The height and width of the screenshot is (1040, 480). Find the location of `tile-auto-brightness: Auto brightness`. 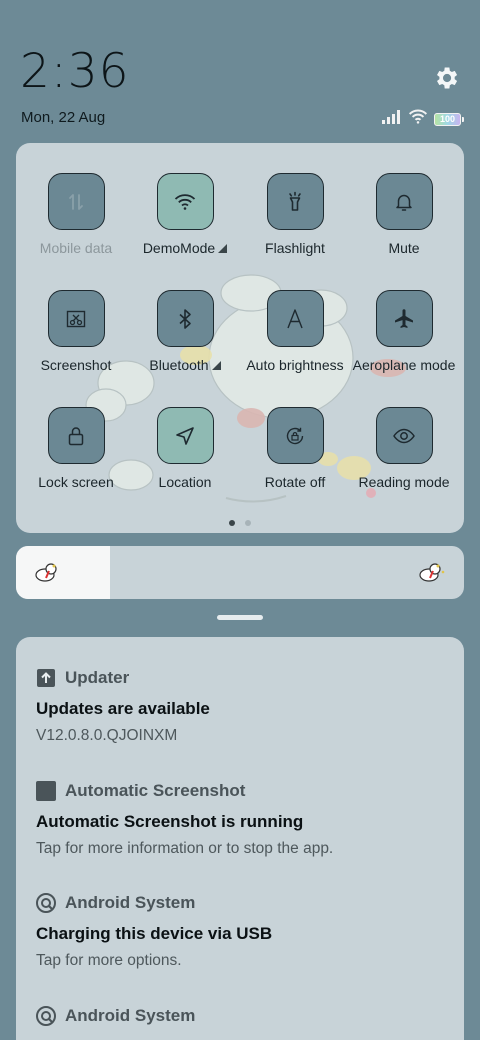

tile-auto-brightness: Auto brightness is located at coordinates (295, 331).